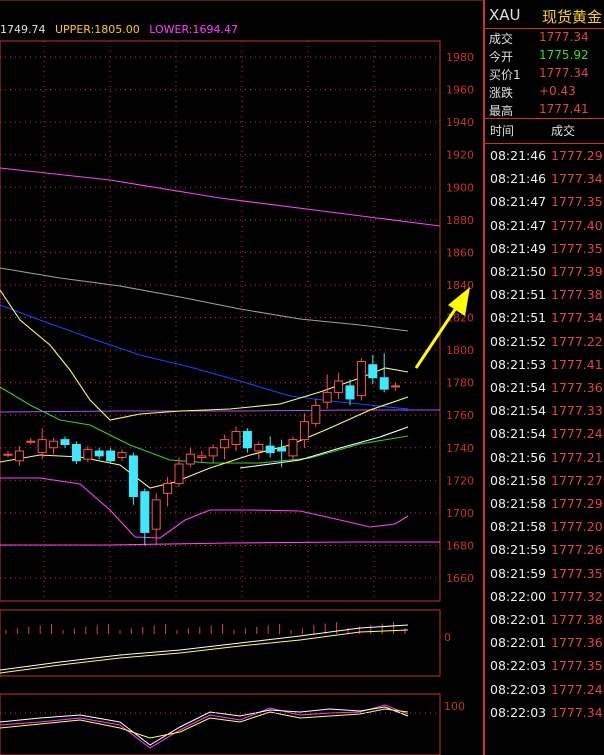 The image size is (604, 755). I want to click on tick-time: 08:21:49, so click(518, 248).